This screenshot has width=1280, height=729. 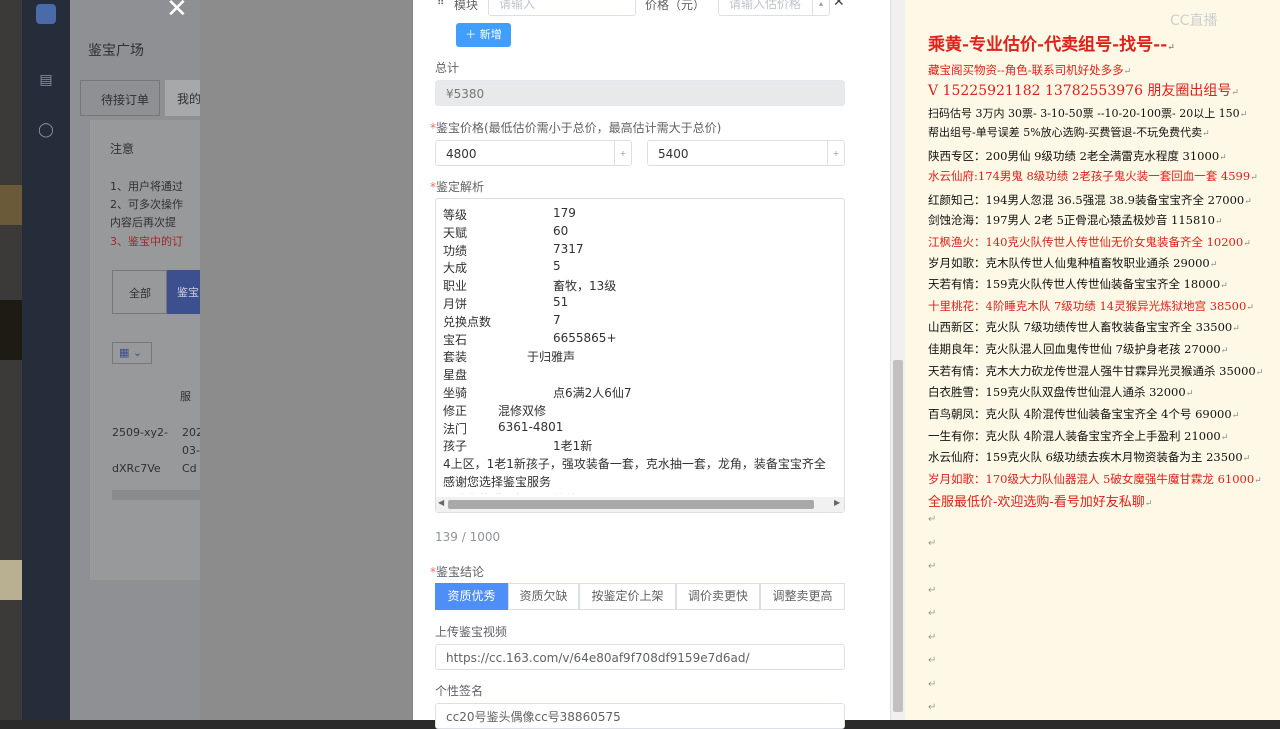 What do you see at coordinates (1065, 132) in the screenshot?
I see `doc-line-text: 帮出组号-单号误差 5%放心选购-买费管退-不玩免费代卖` at bounding box center [1065, 132].